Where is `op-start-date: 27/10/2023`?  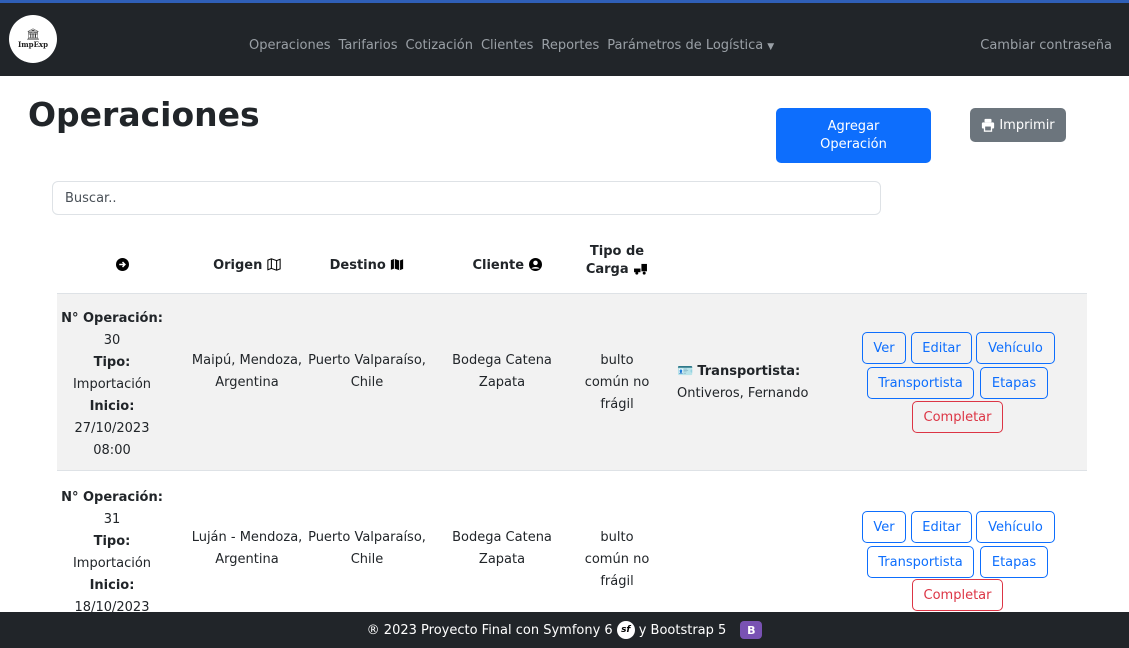
op-start-date: 27/10/2023 is located at coordinates (112, 428).